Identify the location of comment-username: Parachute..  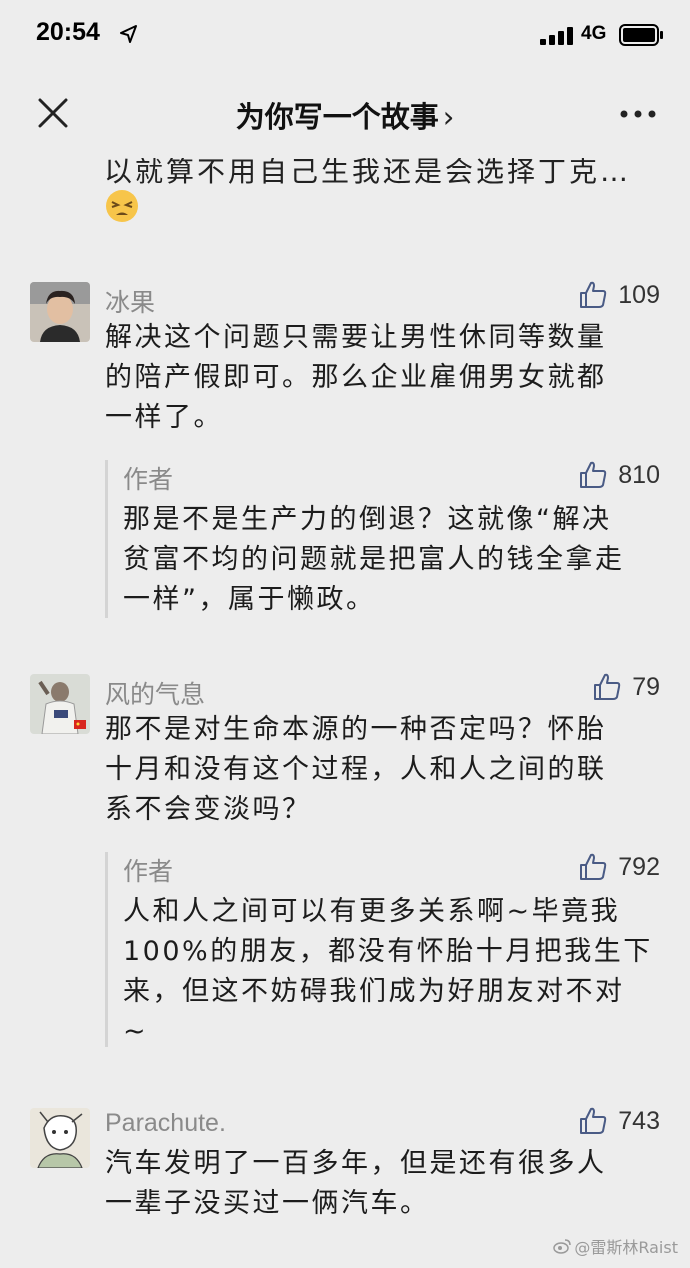
(165, 1123).